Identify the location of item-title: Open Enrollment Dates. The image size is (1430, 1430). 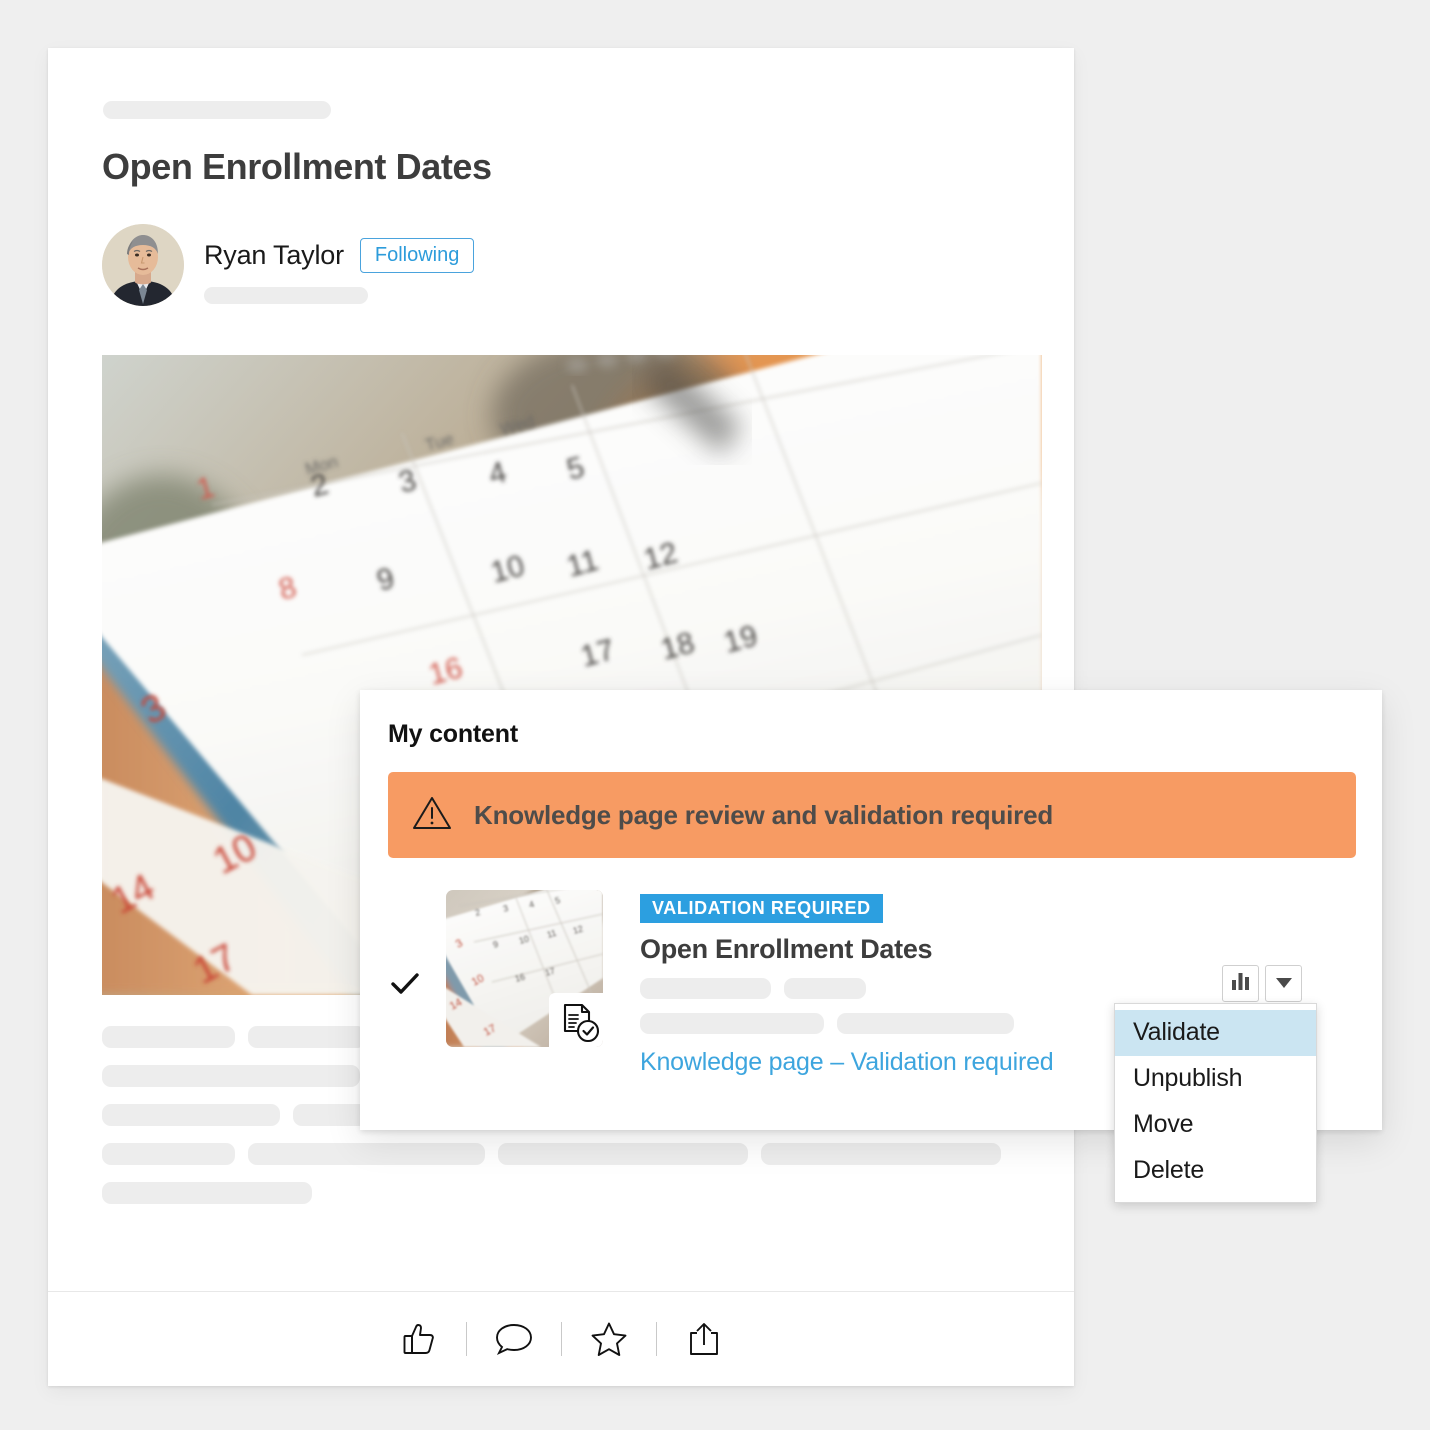
(786, 949).